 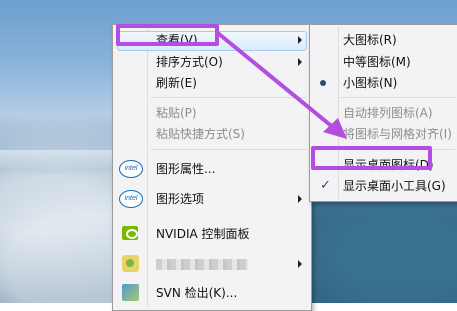 I want to click on menu-item-label: NVIDIA 控制面板, so click(x=203, y=234).